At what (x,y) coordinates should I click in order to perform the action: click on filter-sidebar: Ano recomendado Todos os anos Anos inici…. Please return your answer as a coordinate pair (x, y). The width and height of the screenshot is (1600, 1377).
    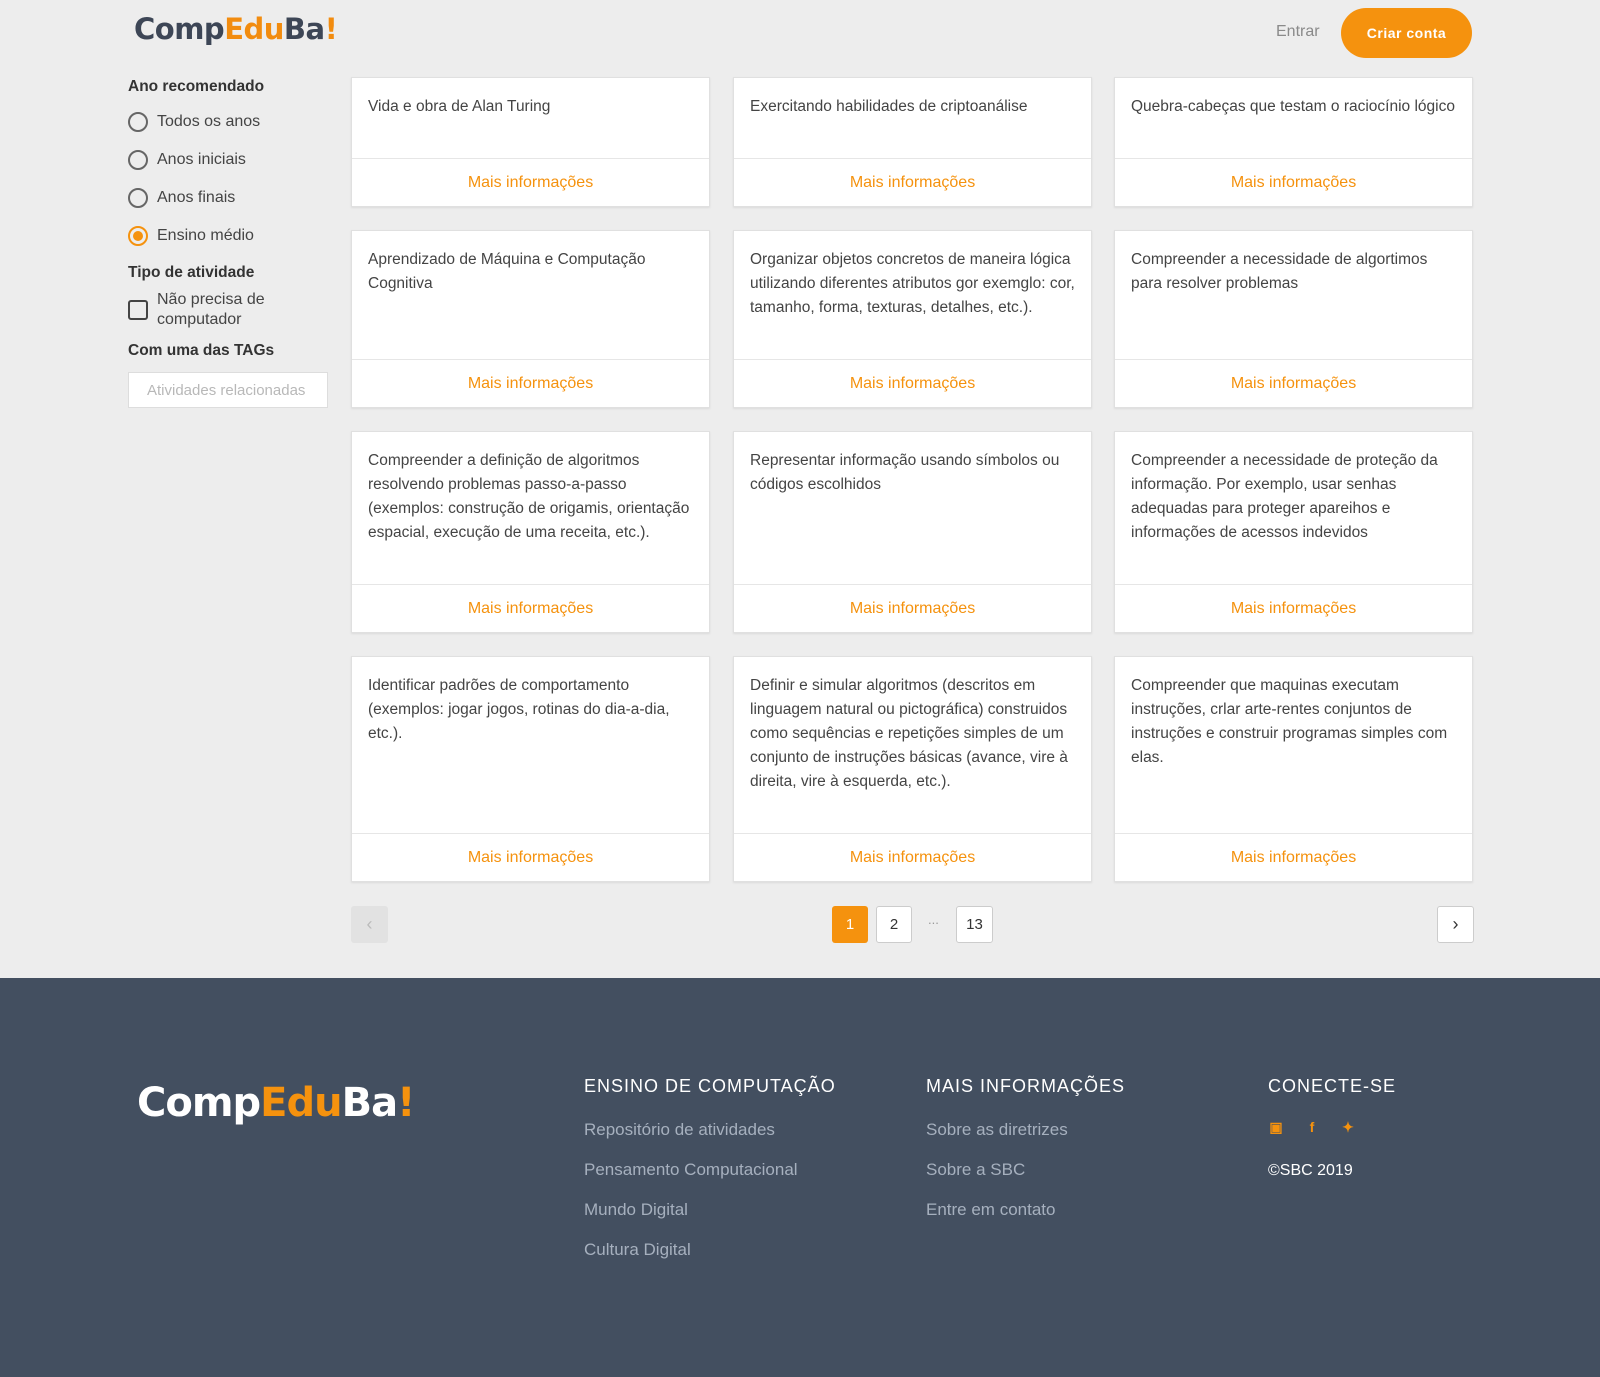
    Looking at the image, I should click on (228, 243).